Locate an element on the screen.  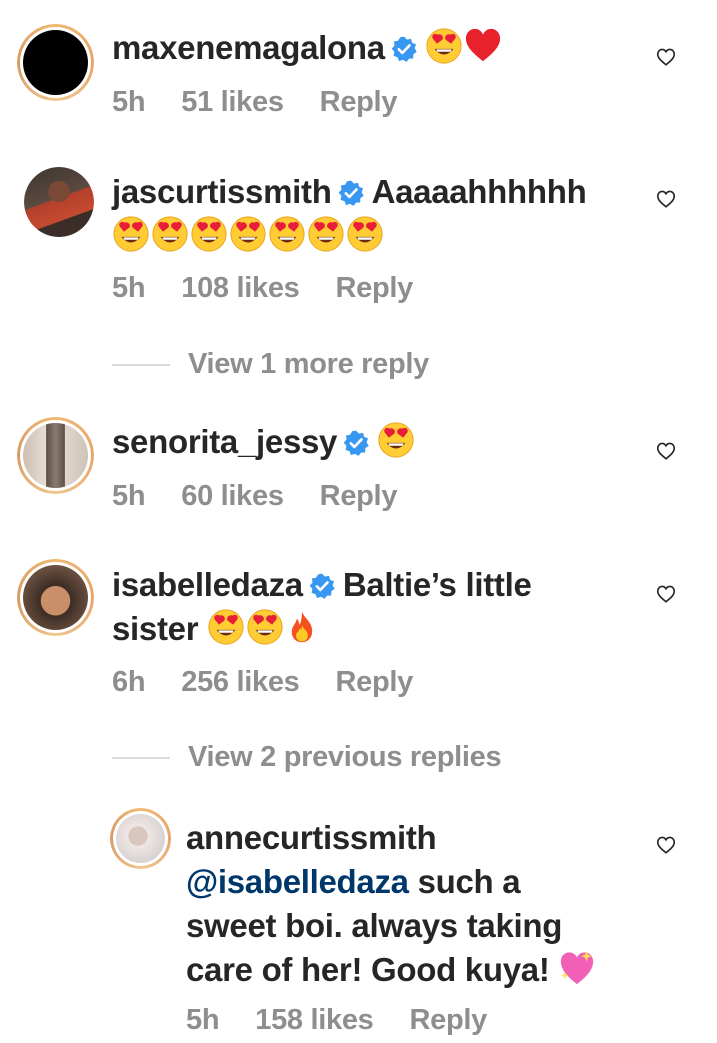
sparkling-heart-emoji-icon is located at coordinates (577, 968).